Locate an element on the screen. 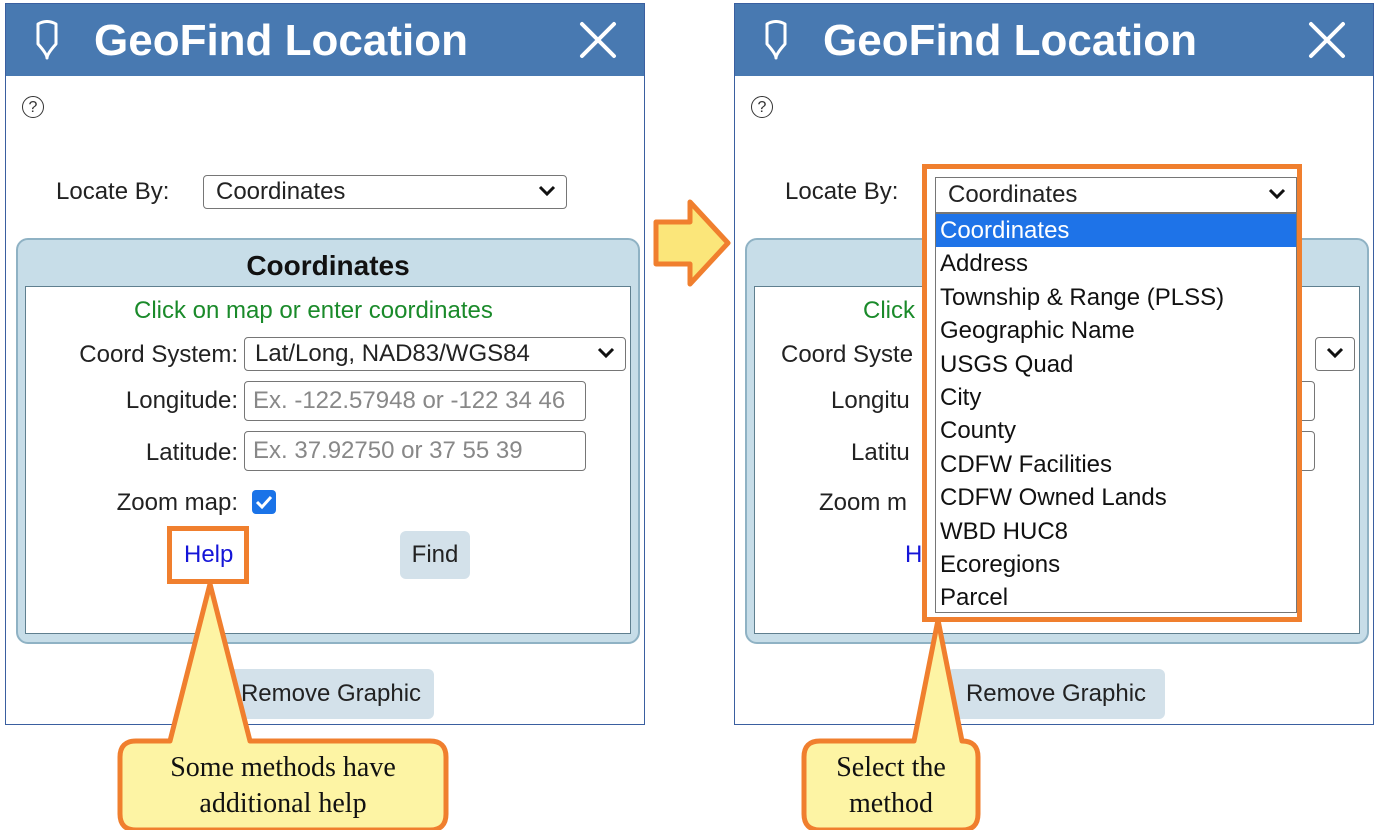 Image resolution: width=1378 pixels, height=830 pixels. section-title: Coordinates is located at coordinates (328, 265).